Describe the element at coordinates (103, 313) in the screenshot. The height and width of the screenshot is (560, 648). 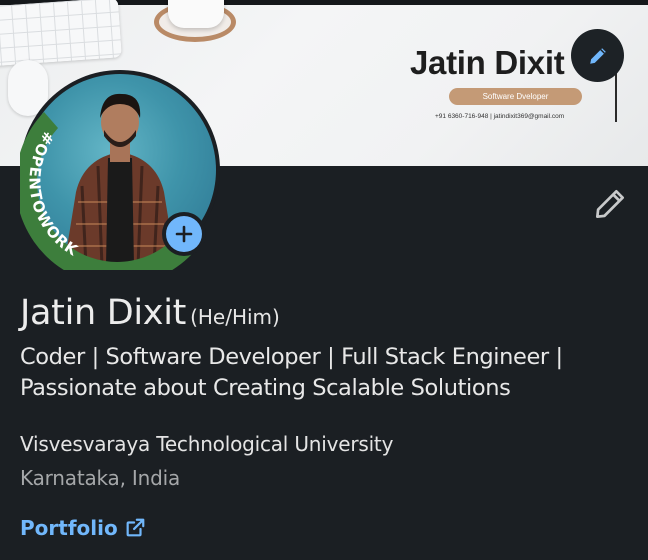
I see `profile-name: Jatin Dixit` at that location.